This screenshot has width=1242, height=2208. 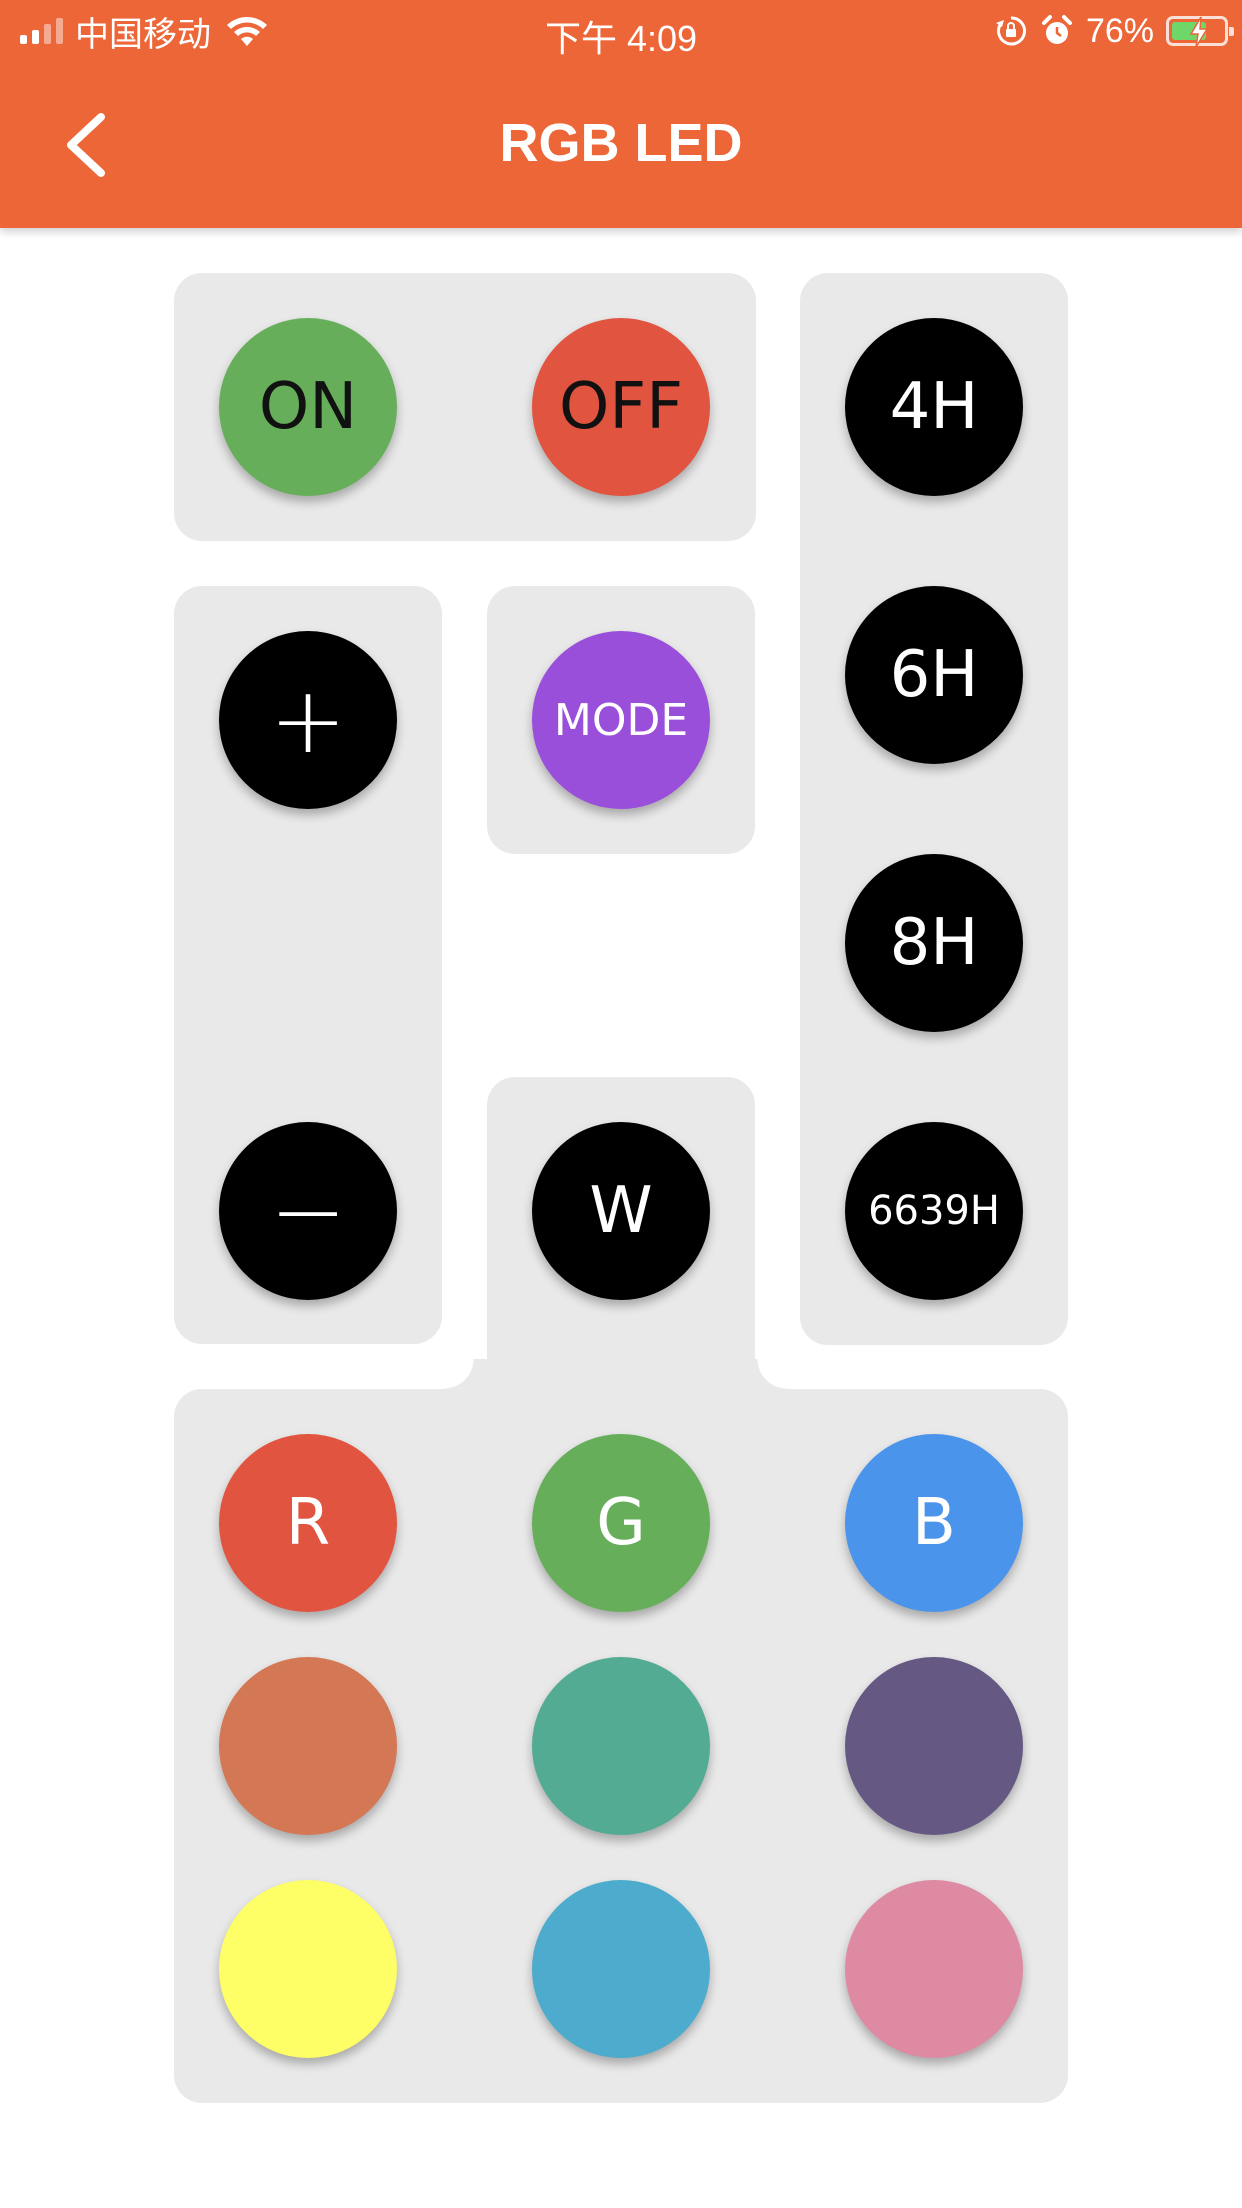 I want to click on color-label: R, so click(x=308, y=1523).